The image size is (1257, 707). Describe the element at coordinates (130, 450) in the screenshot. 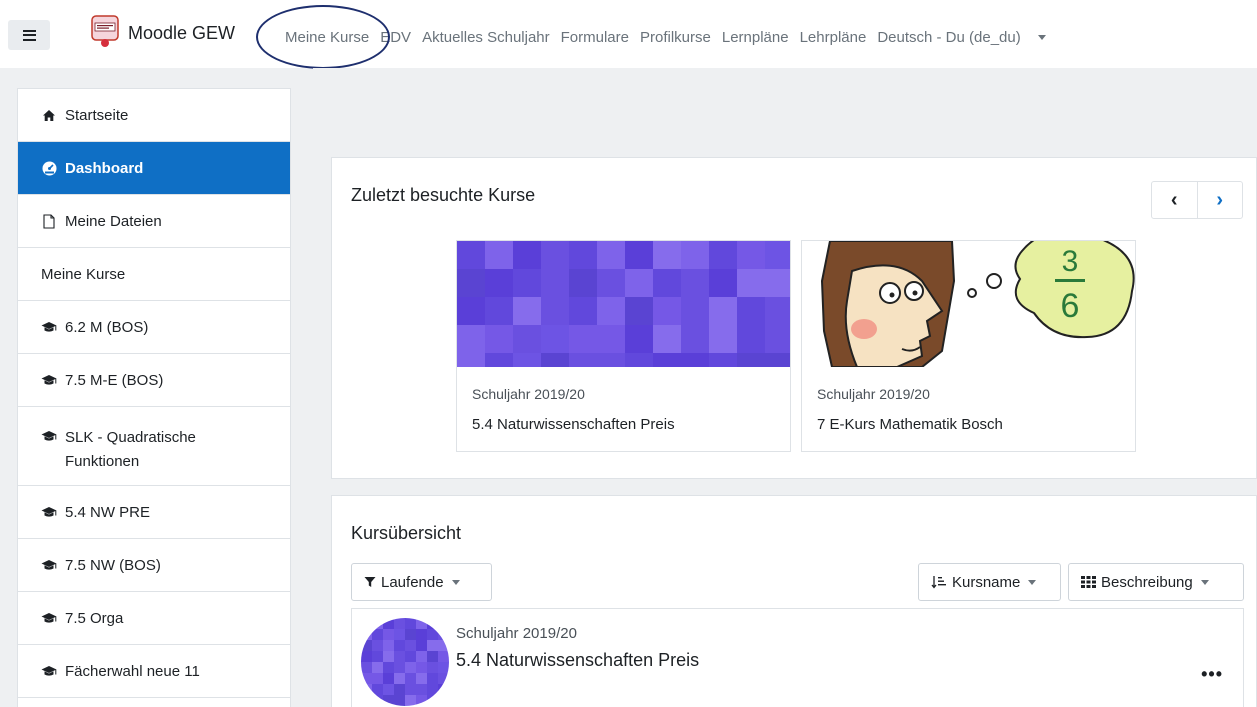

I see `sidebar-item-label: SLK - Quadratische Funktionen` at that location.